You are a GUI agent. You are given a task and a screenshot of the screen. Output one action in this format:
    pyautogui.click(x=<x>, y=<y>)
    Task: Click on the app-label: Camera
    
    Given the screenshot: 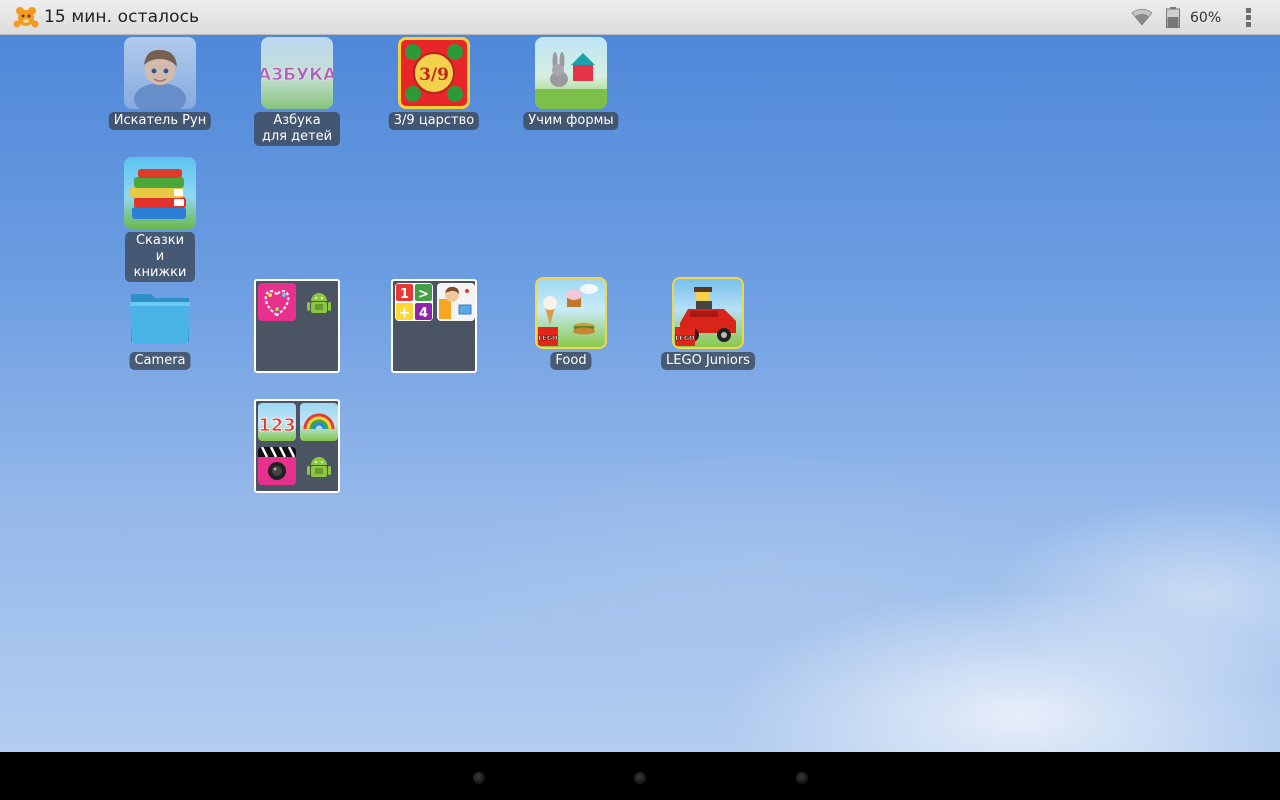 What is the action you would take?
    pyautogui.click(x=160, y=361)
    